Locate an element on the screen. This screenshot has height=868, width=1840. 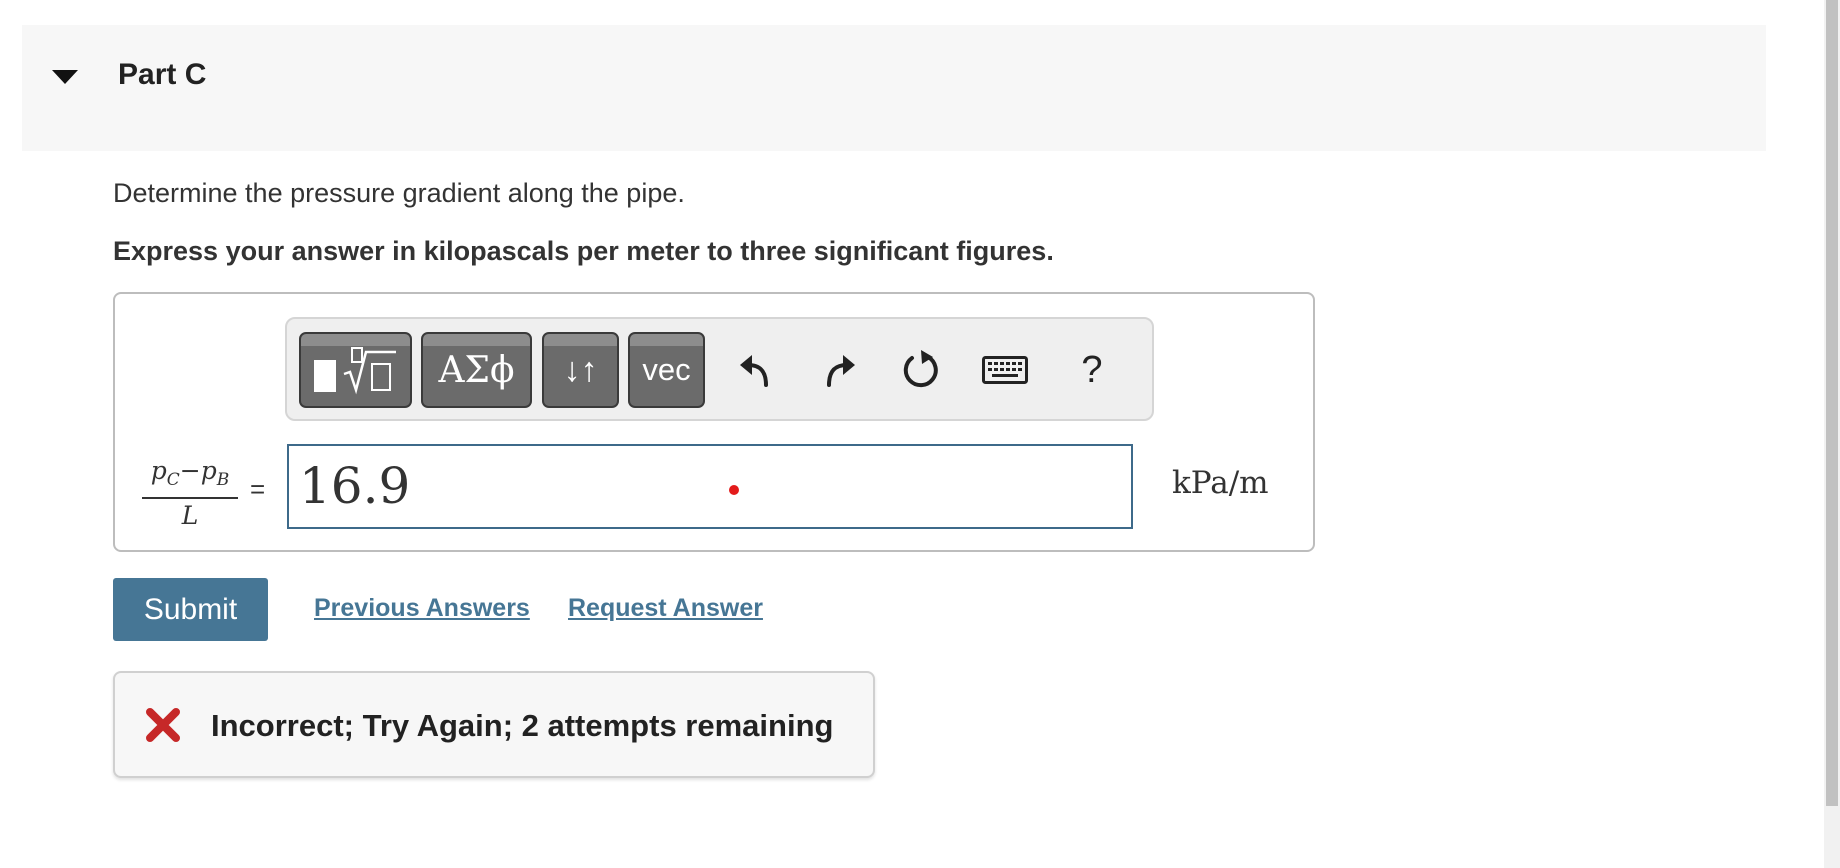
fraction-numerator: pC−pB is located at coordinates (190, 475).